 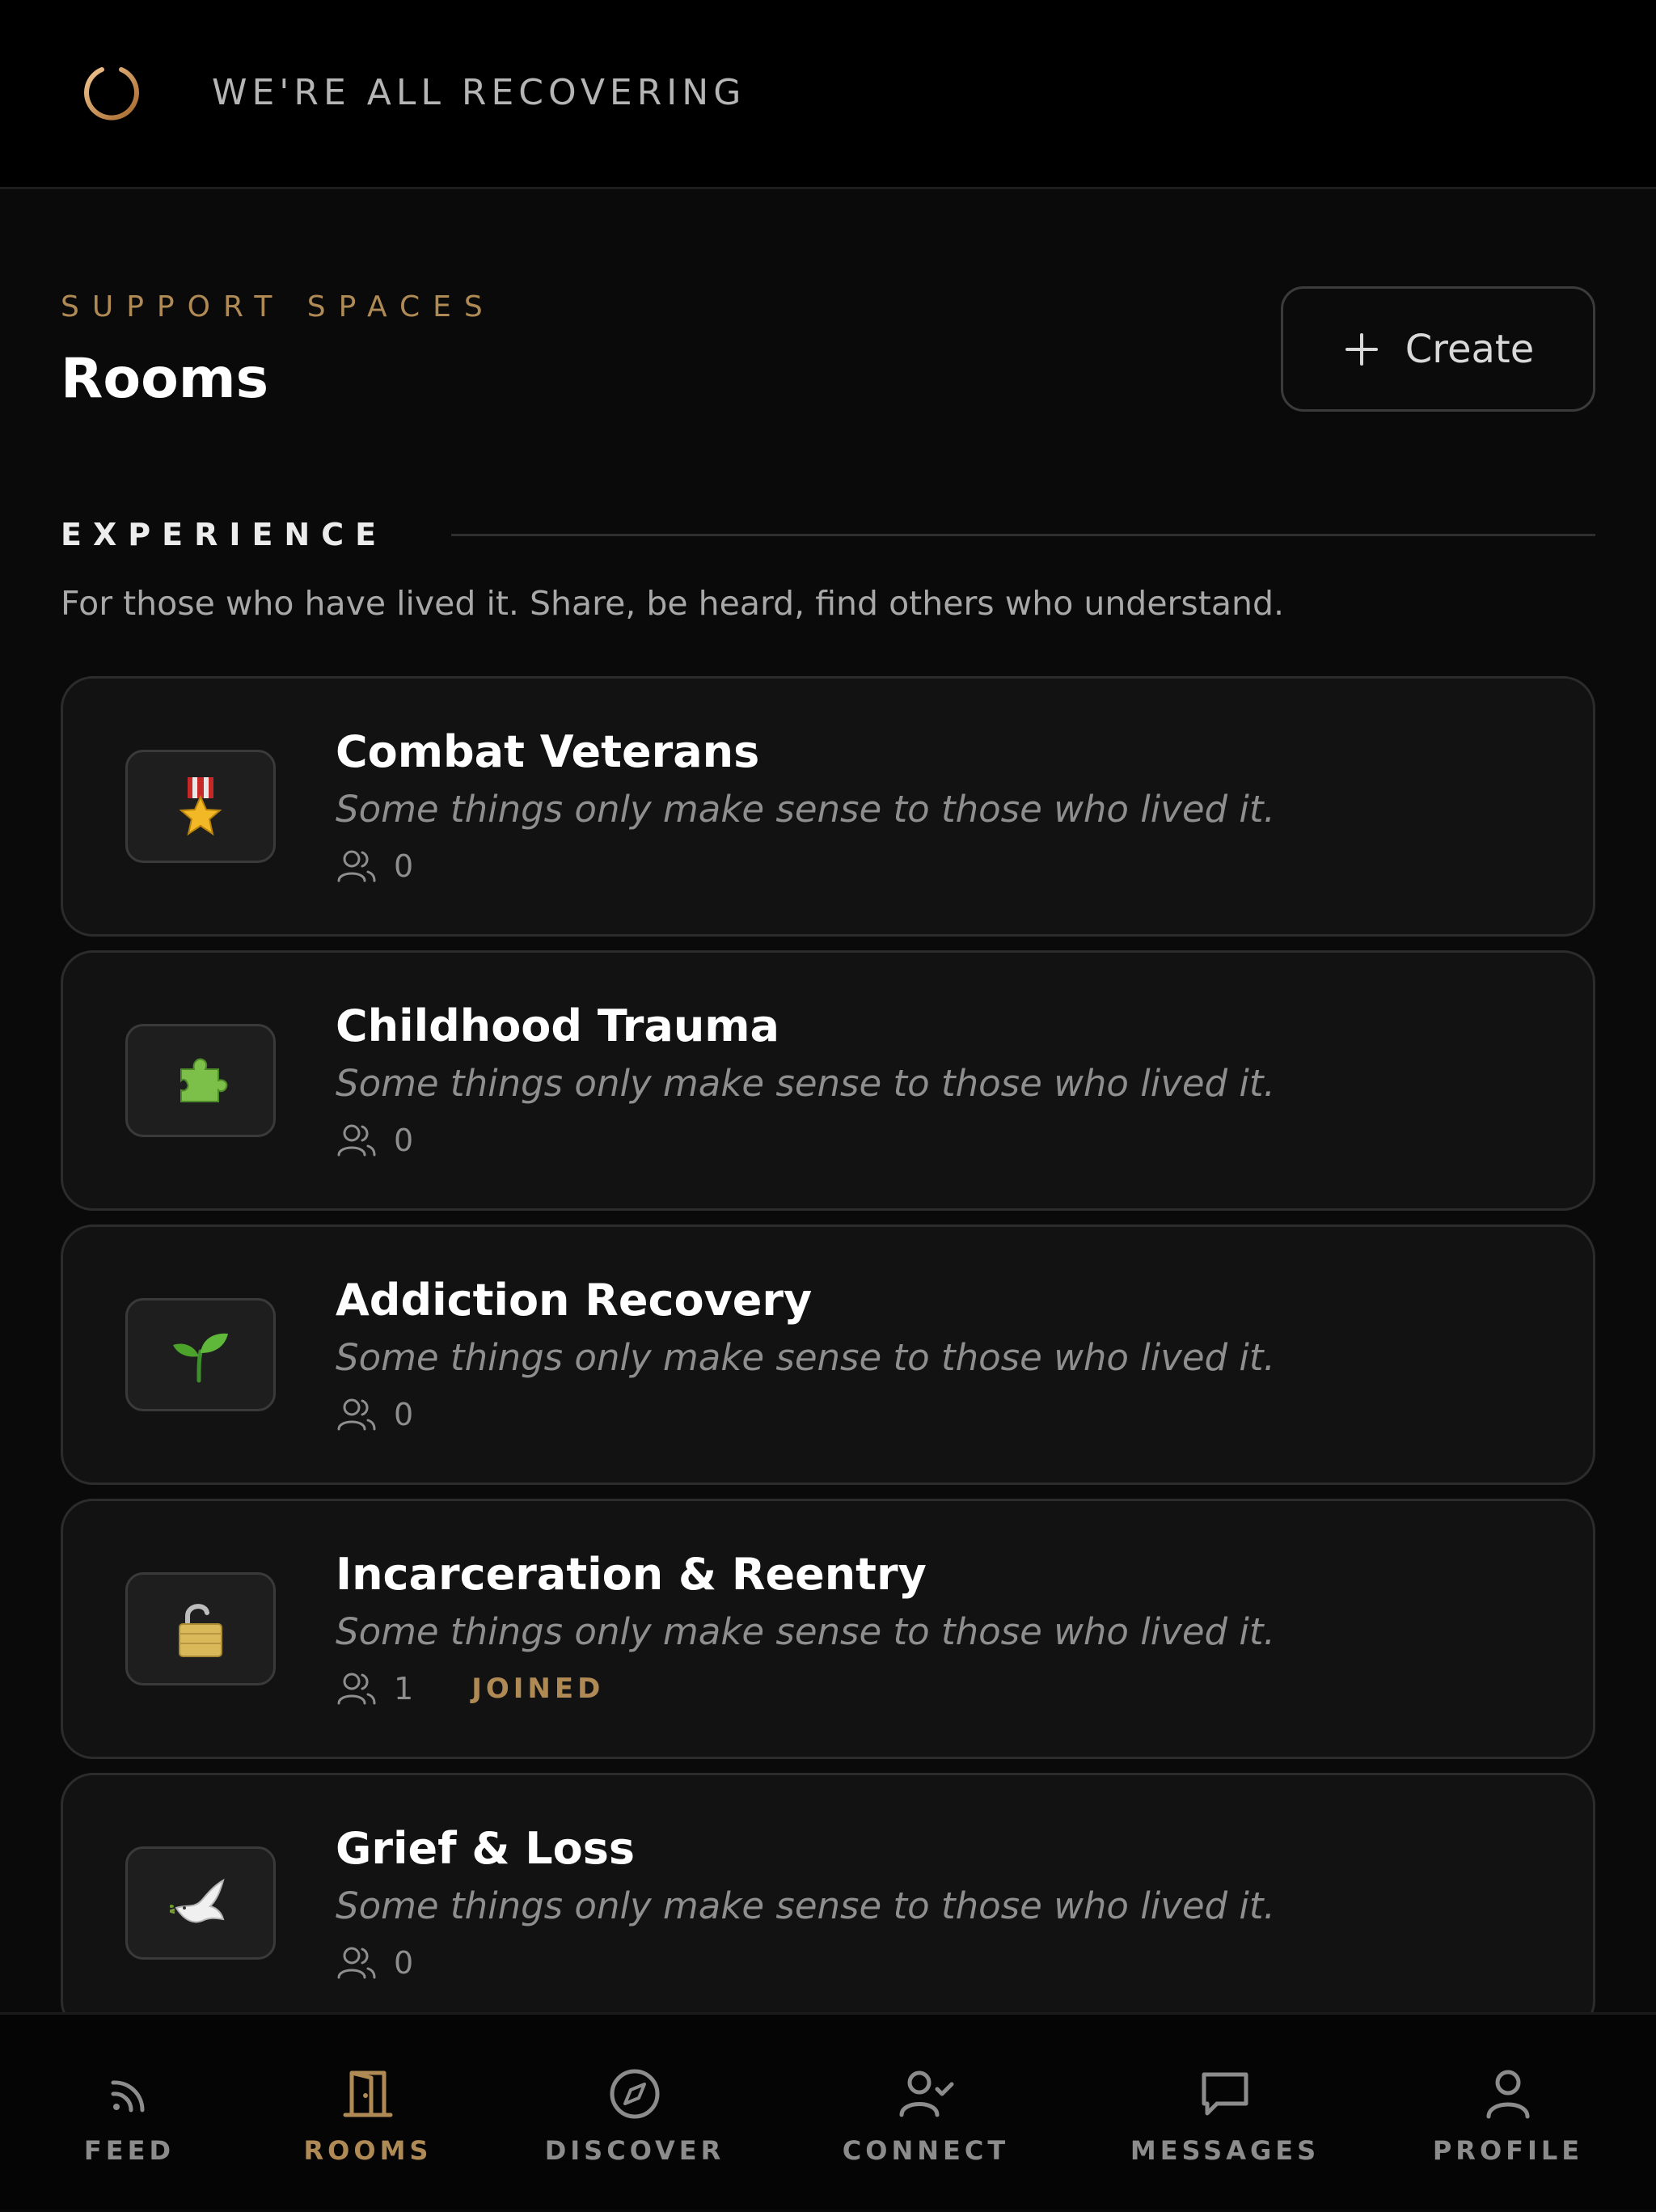 I want to click on seedling-icon, so click(x=200, y=1358).